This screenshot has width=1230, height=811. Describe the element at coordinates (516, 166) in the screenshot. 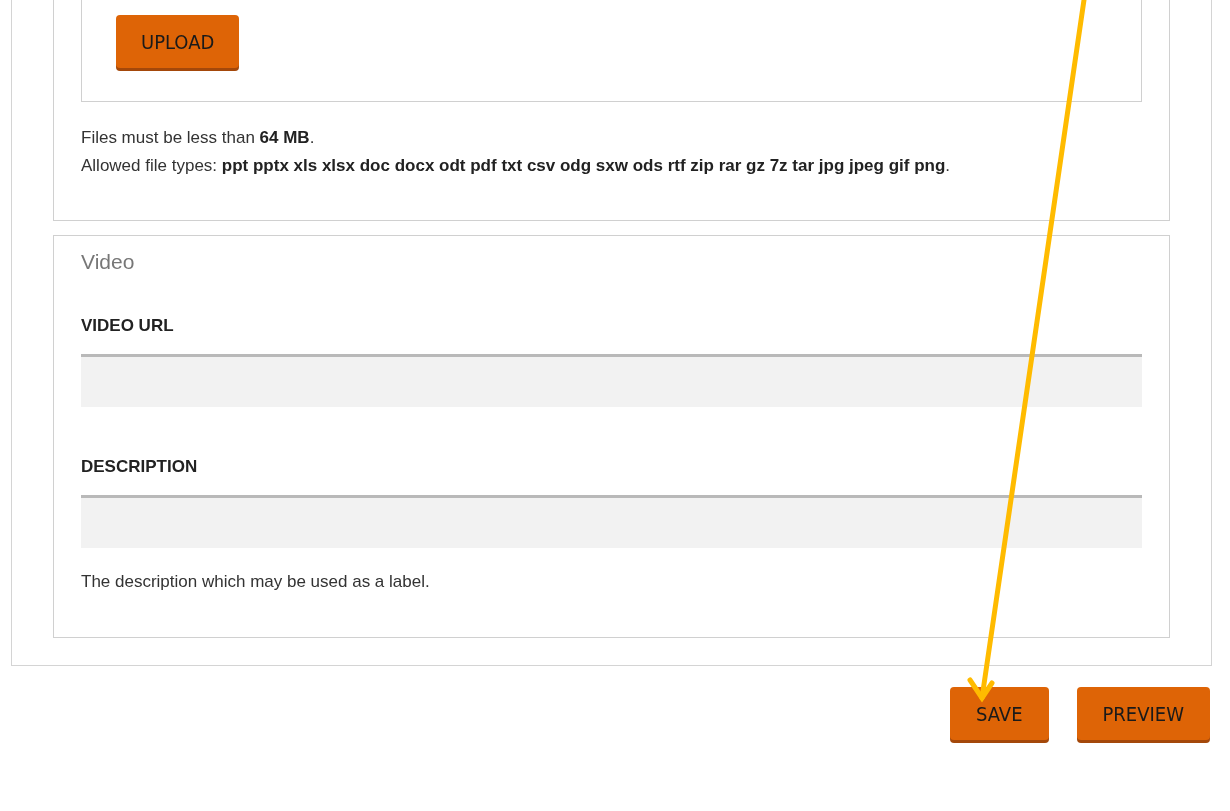

I see `file-rule-text: Allowed file types: ppt pptx xls xlsx doc docx odt pdf txt csv odg sxw ods rtf zip rar gz 7z tar jpg jpeg gif png.` at that location.